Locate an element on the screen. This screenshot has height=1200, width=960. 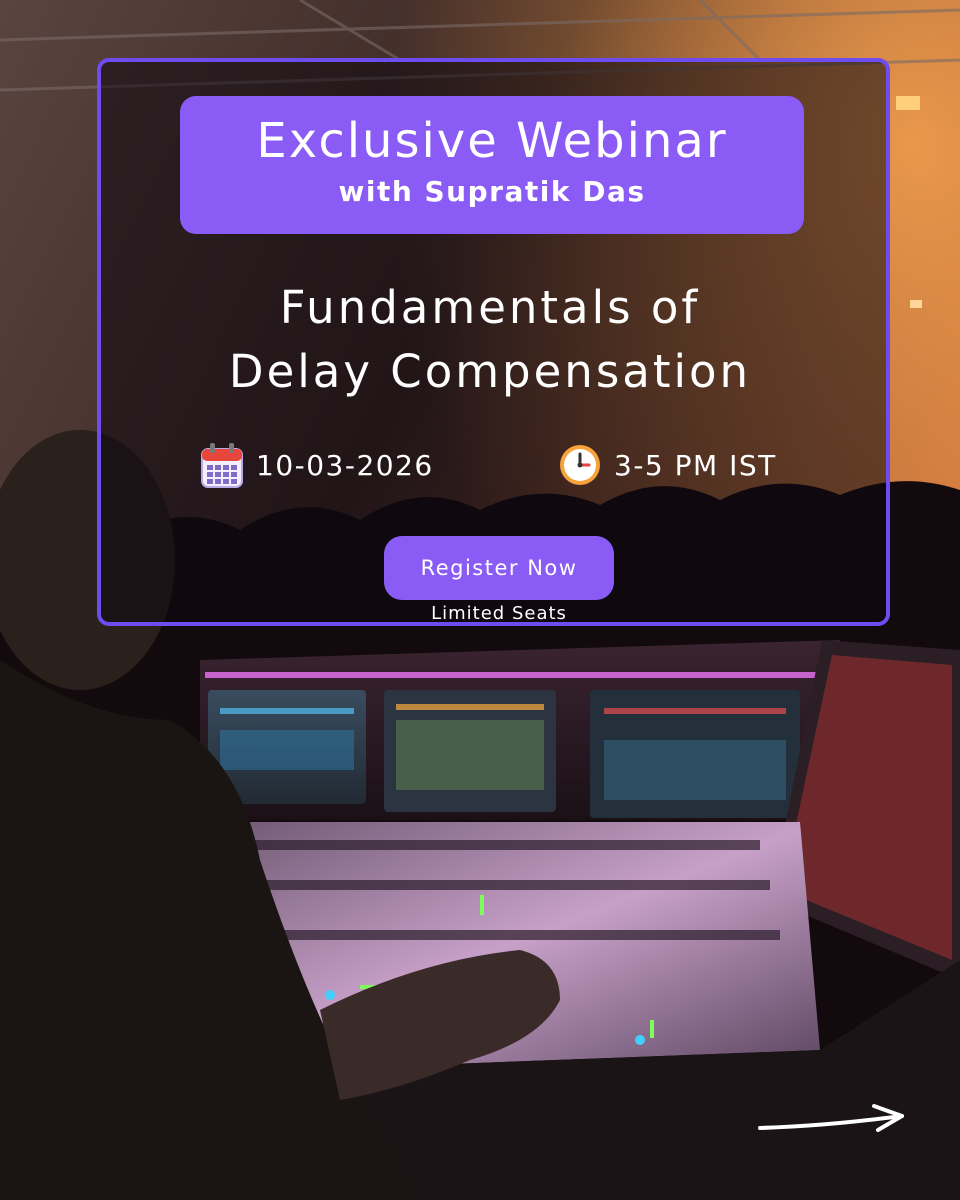
limited-seats-note: Limited Seats is located at coordinates (499, 613).